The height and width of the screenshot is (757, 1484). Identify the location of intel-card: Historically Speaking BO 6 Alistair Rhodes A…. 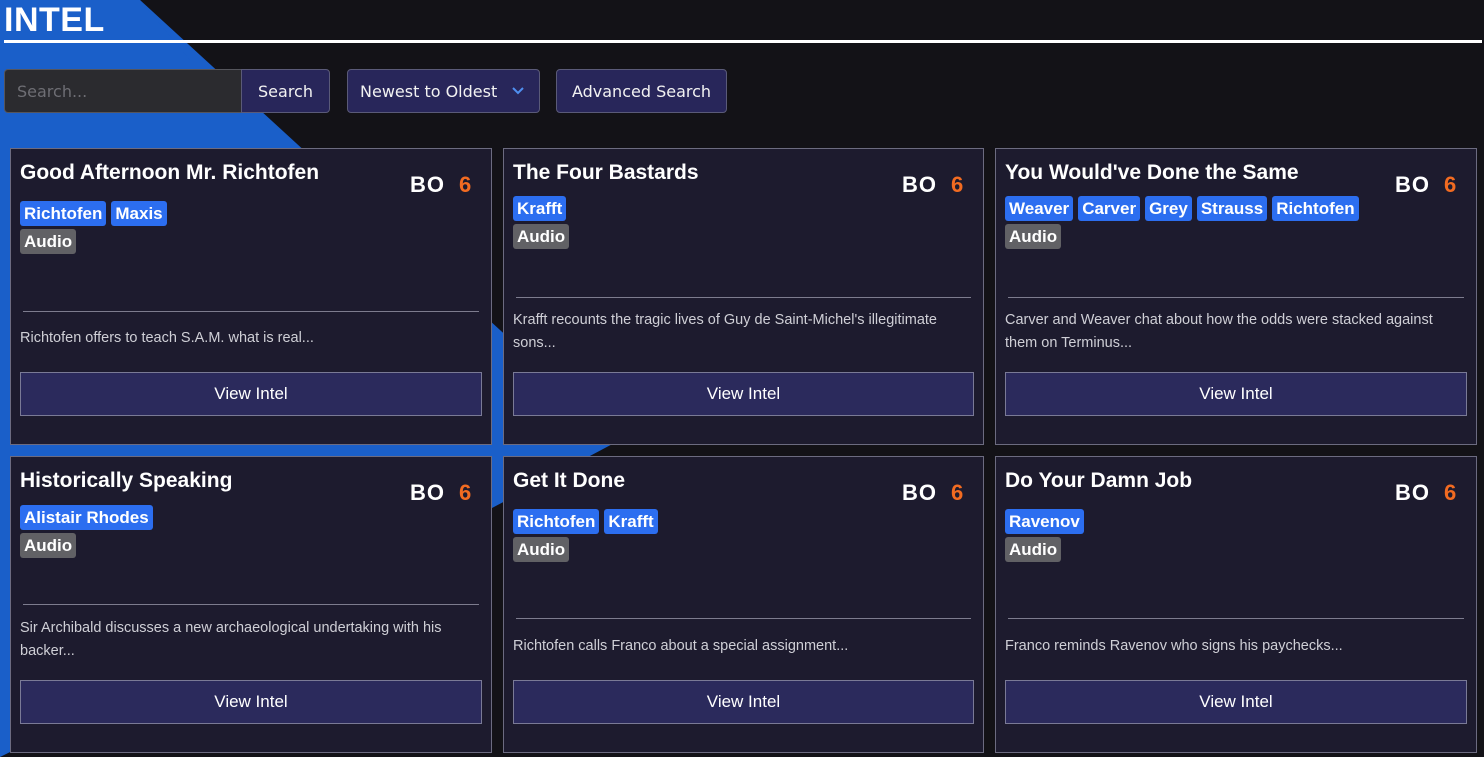
(251, 604).